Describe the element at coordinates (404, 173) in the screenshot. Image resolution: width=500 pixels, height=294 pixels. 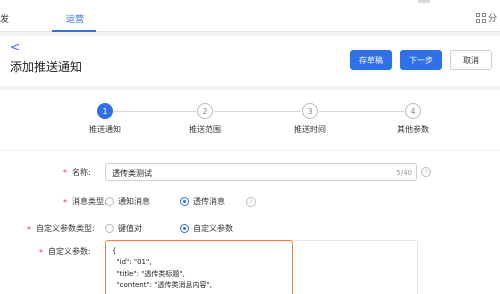
I see `char-counter: 5/40` at that location.